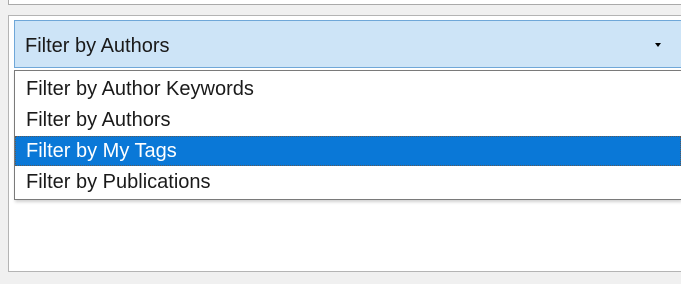  I want to click on option-label: Filter by Authors, so click(98, 120).